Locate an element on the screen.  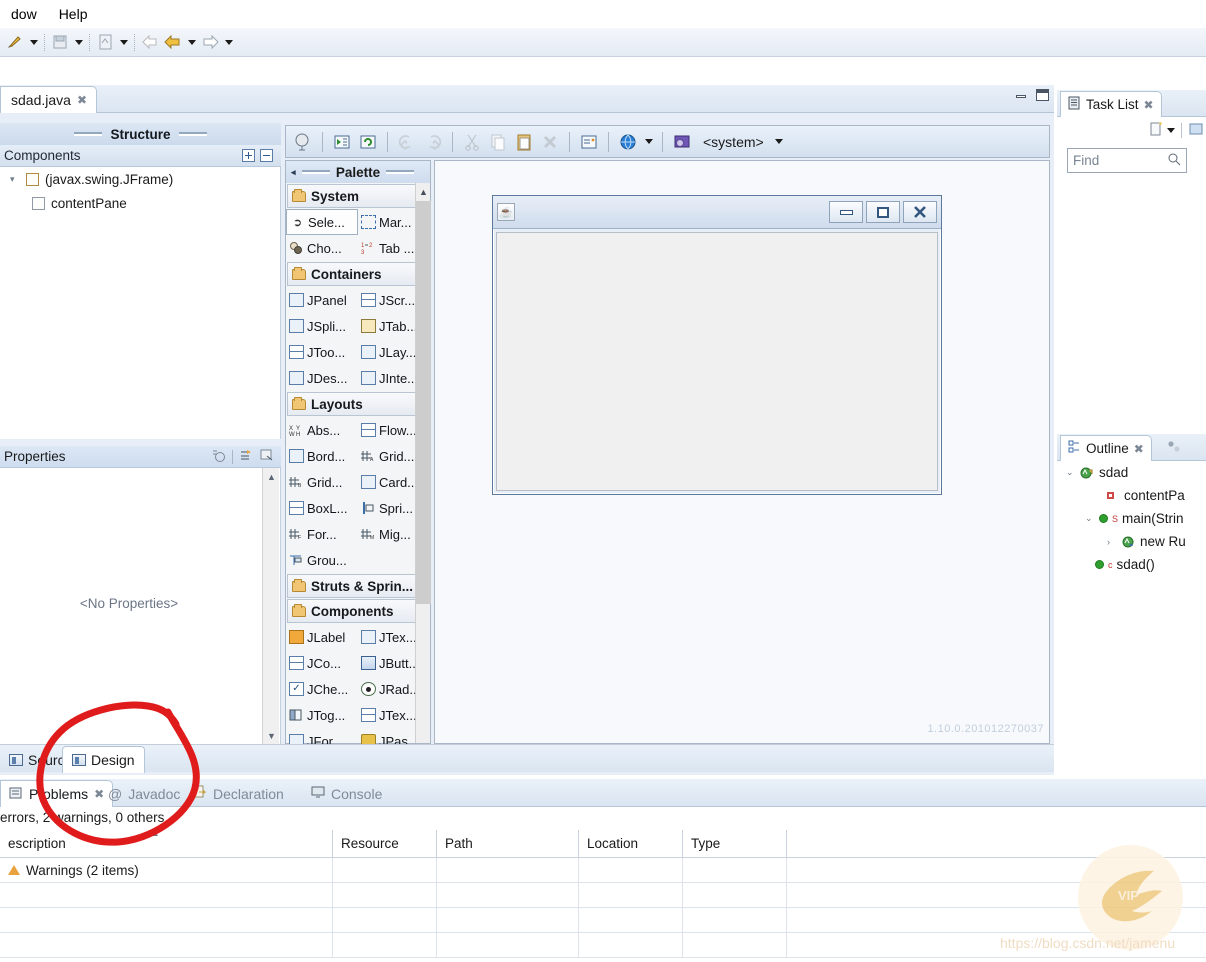
scroll-up-icon: ▲ is located at coordinates (271, 476).